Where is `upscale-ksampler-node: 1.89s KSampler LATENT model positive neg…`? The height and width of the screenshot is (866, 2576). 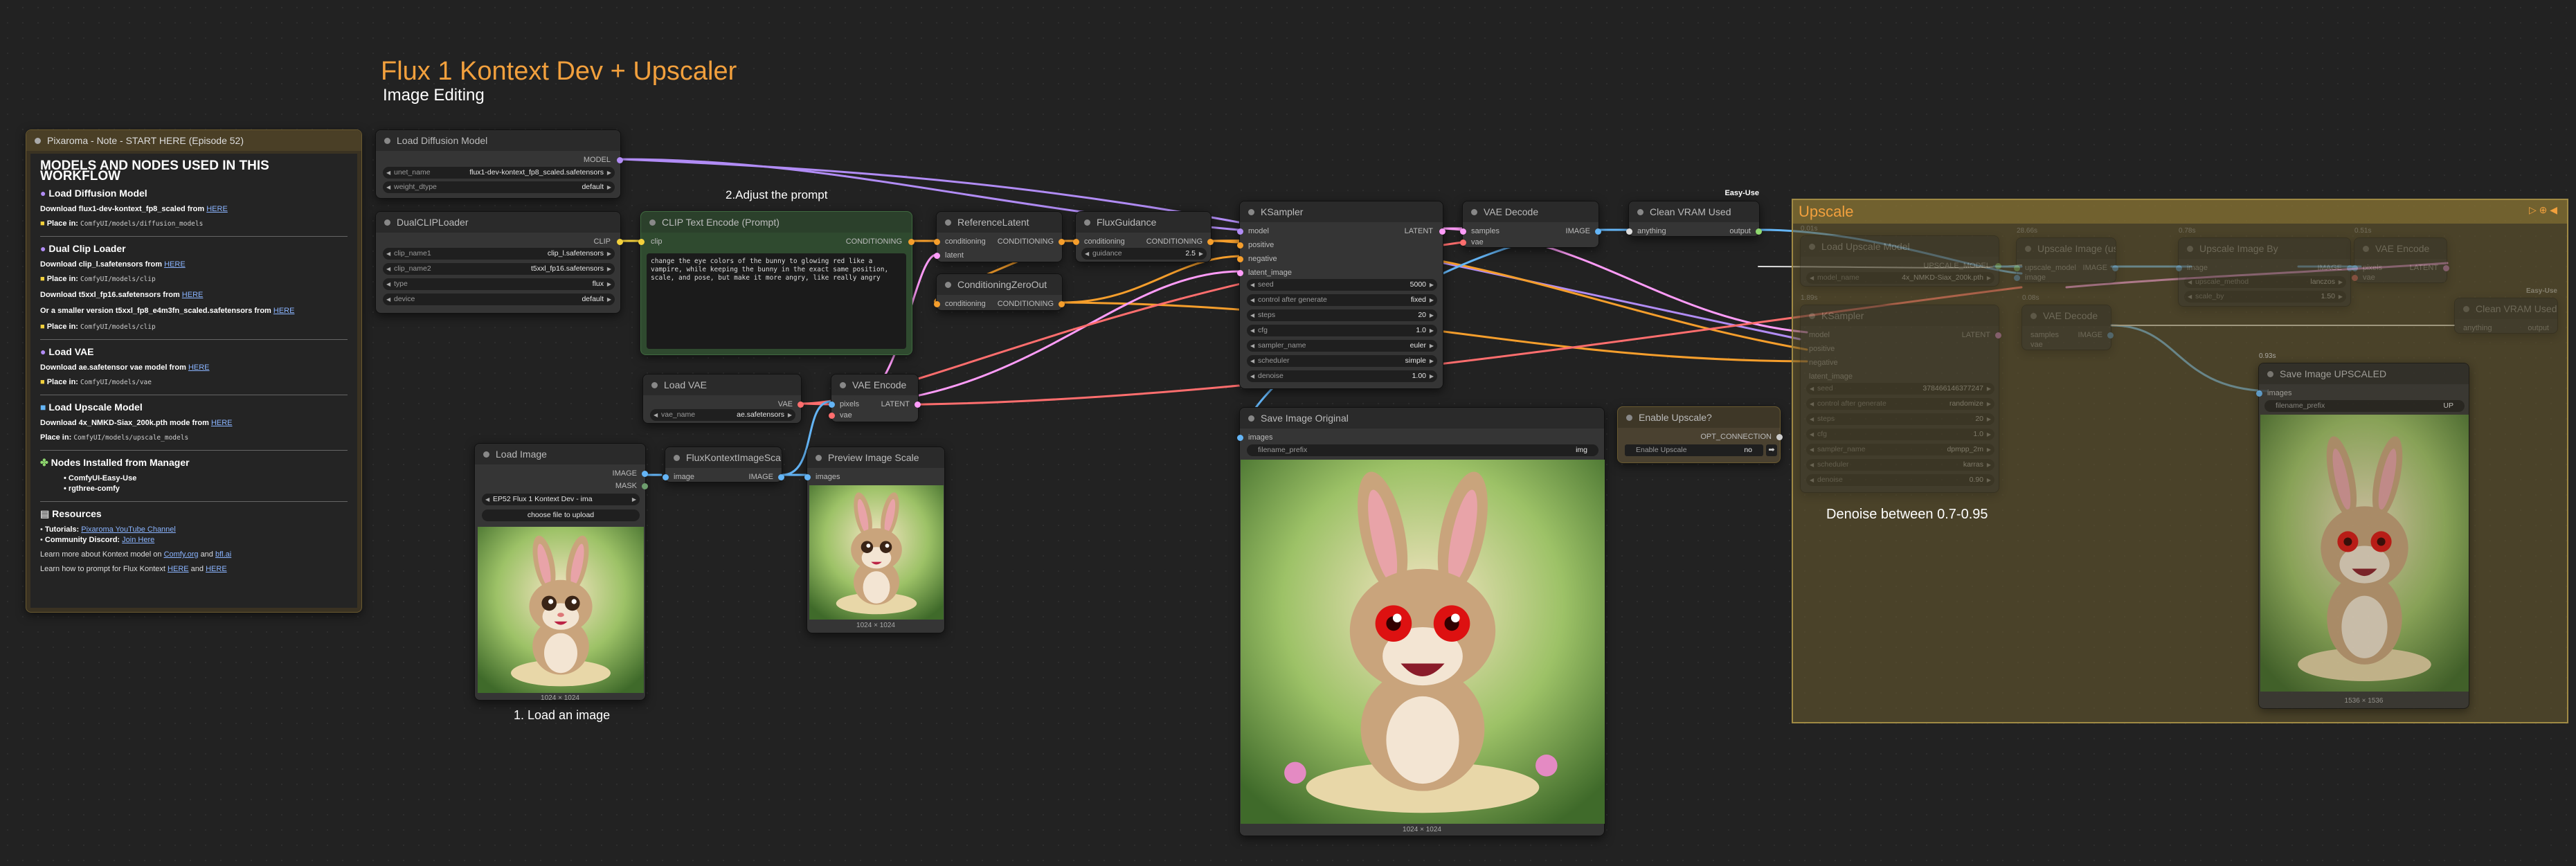
upscale-ksampler-node: 1.89s KSampler LATENT model positive neg… is located at coordinates (1900, 393).